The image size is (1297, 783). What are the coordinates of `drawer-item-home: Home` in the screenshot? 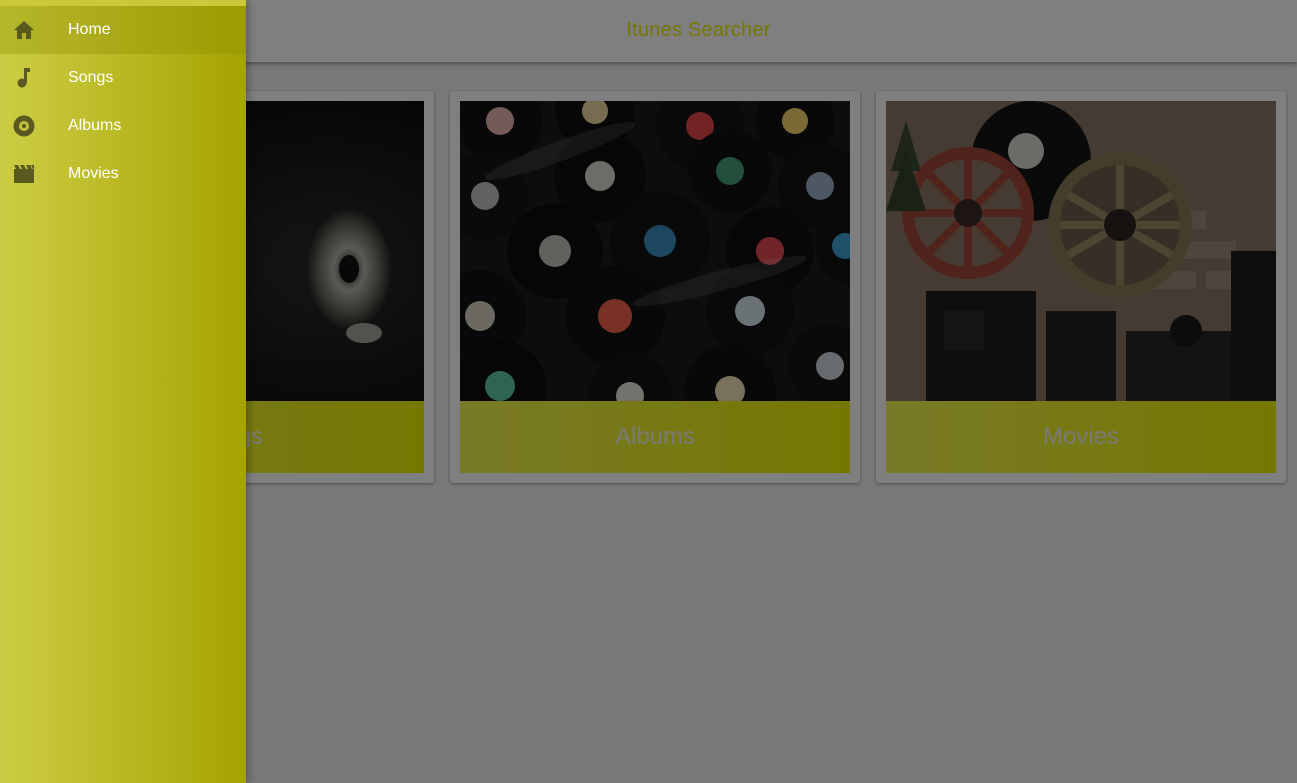 It's located at (123, 30).